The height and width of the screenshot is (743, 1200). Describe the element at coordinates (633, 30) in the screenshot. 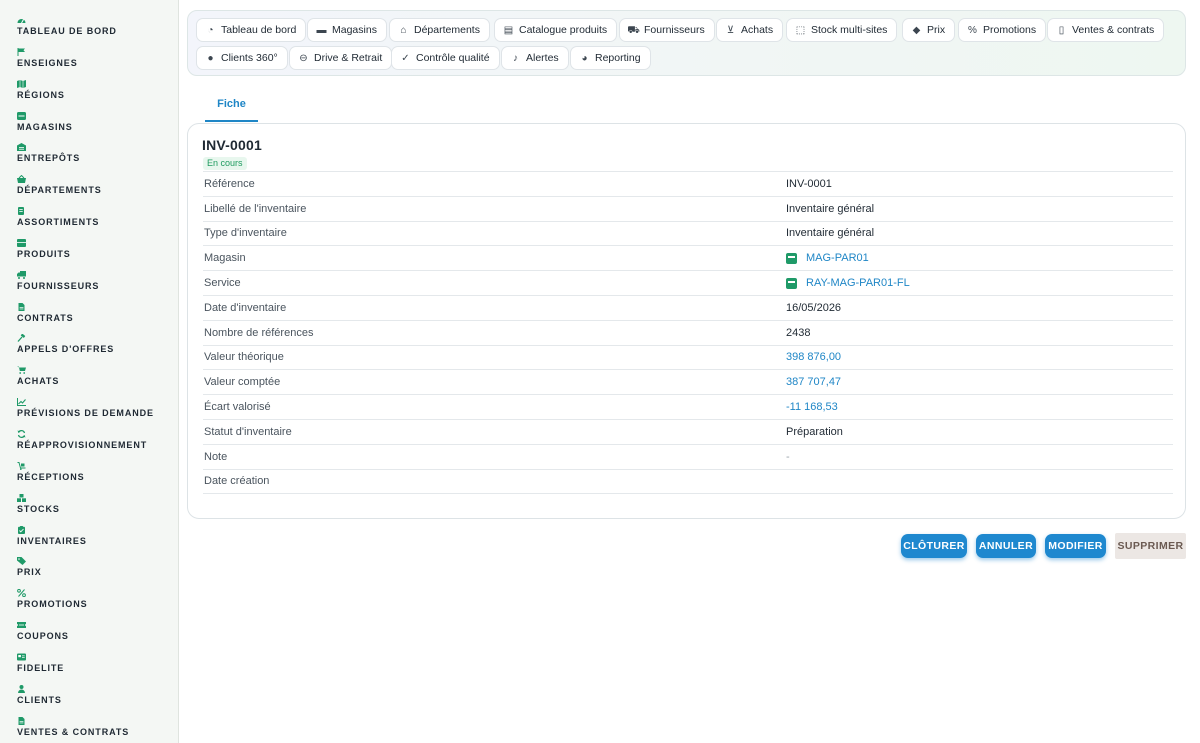

I see `truck-icon: ⛟` at that location.